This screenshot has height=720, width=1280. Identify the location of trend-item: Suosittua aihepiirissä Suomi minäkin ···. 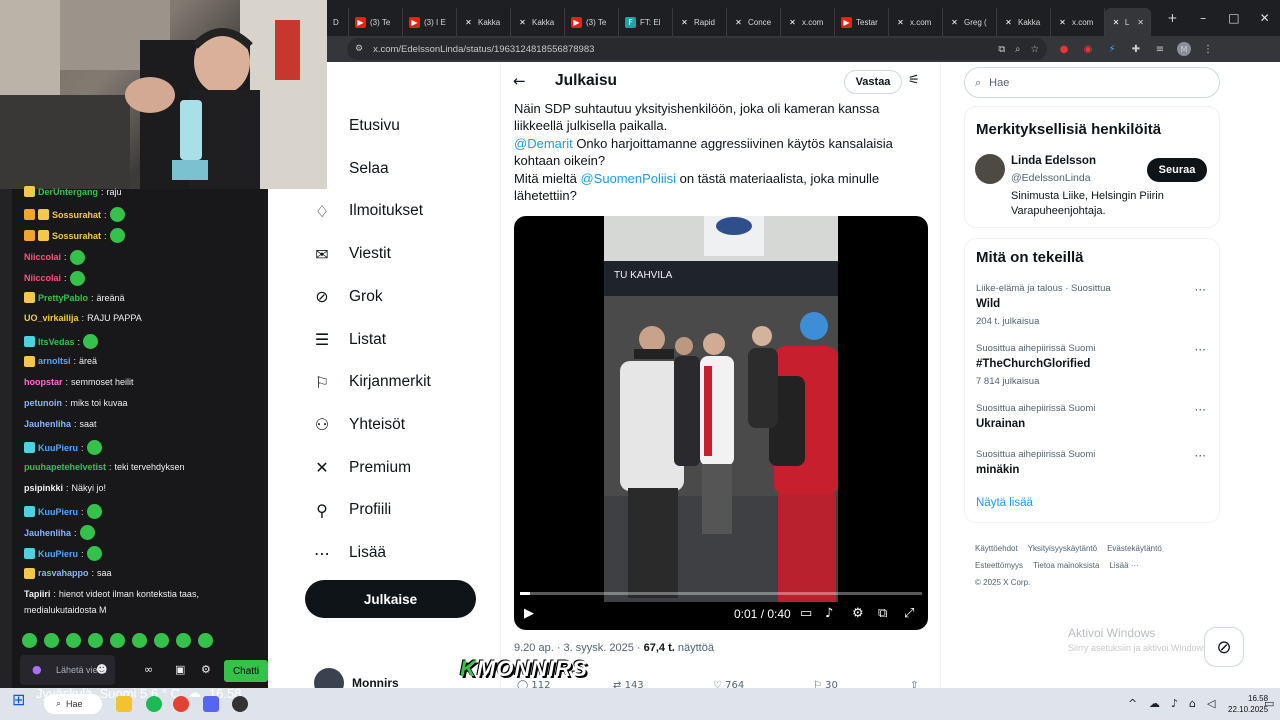
(1091, 462).